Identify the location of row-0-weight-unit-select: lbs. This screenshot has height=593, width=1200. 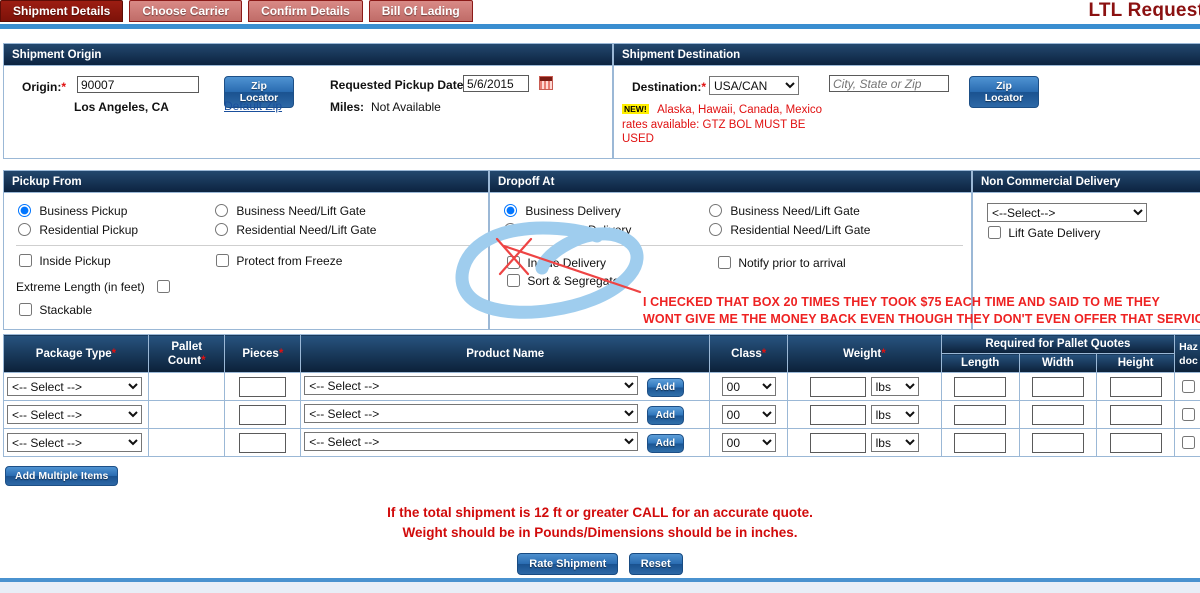
(894, 386).